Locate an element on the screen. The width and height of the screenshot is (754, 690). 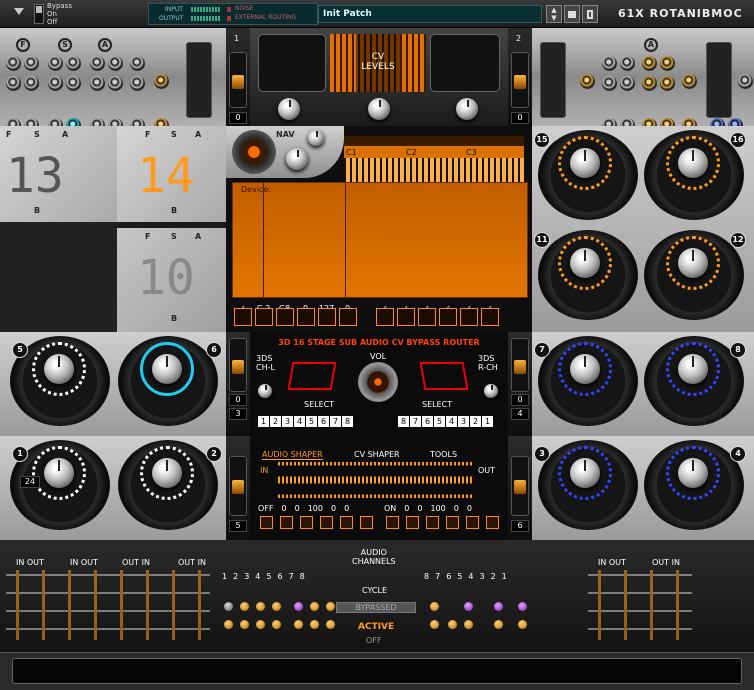
waveform-display is located at coordinates (376, 480).